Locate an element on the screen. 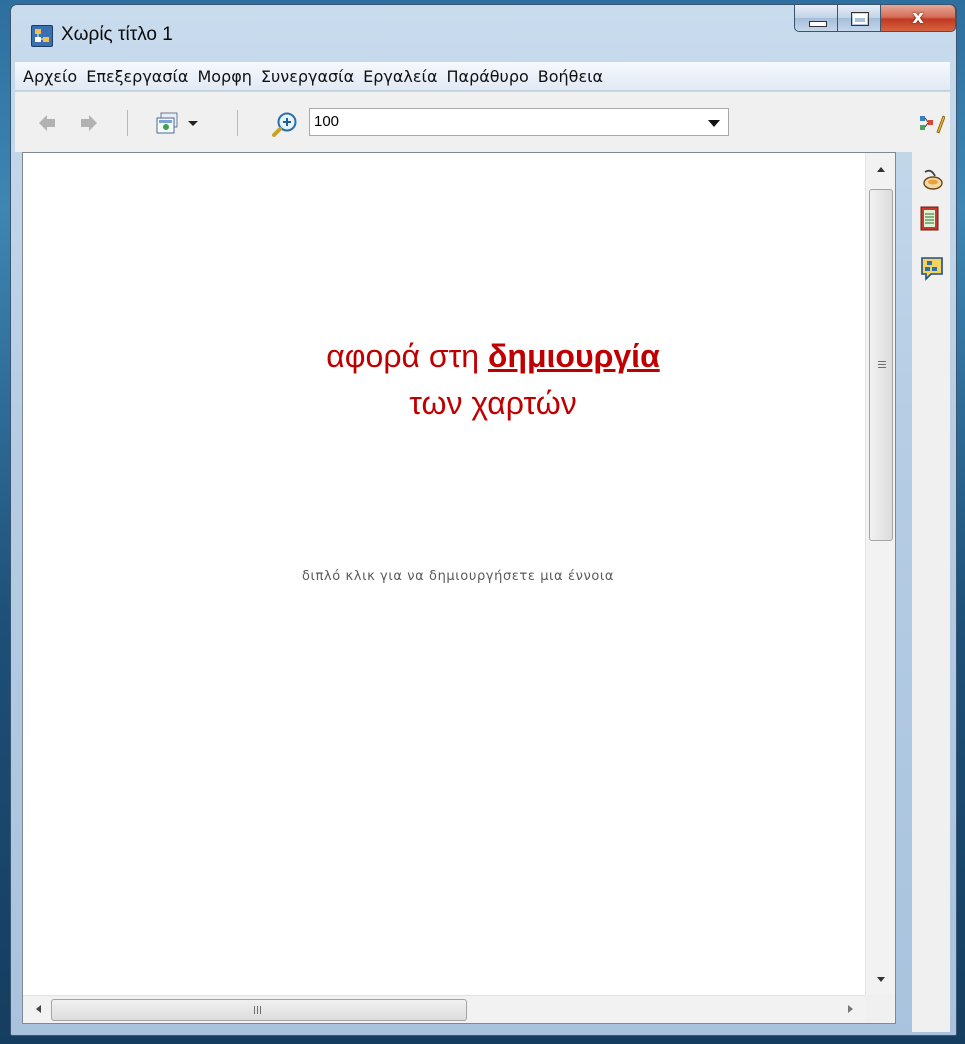 This screenshot has height=1044, width=965. forward-arrow-icon is located at coordinates (89, 123).